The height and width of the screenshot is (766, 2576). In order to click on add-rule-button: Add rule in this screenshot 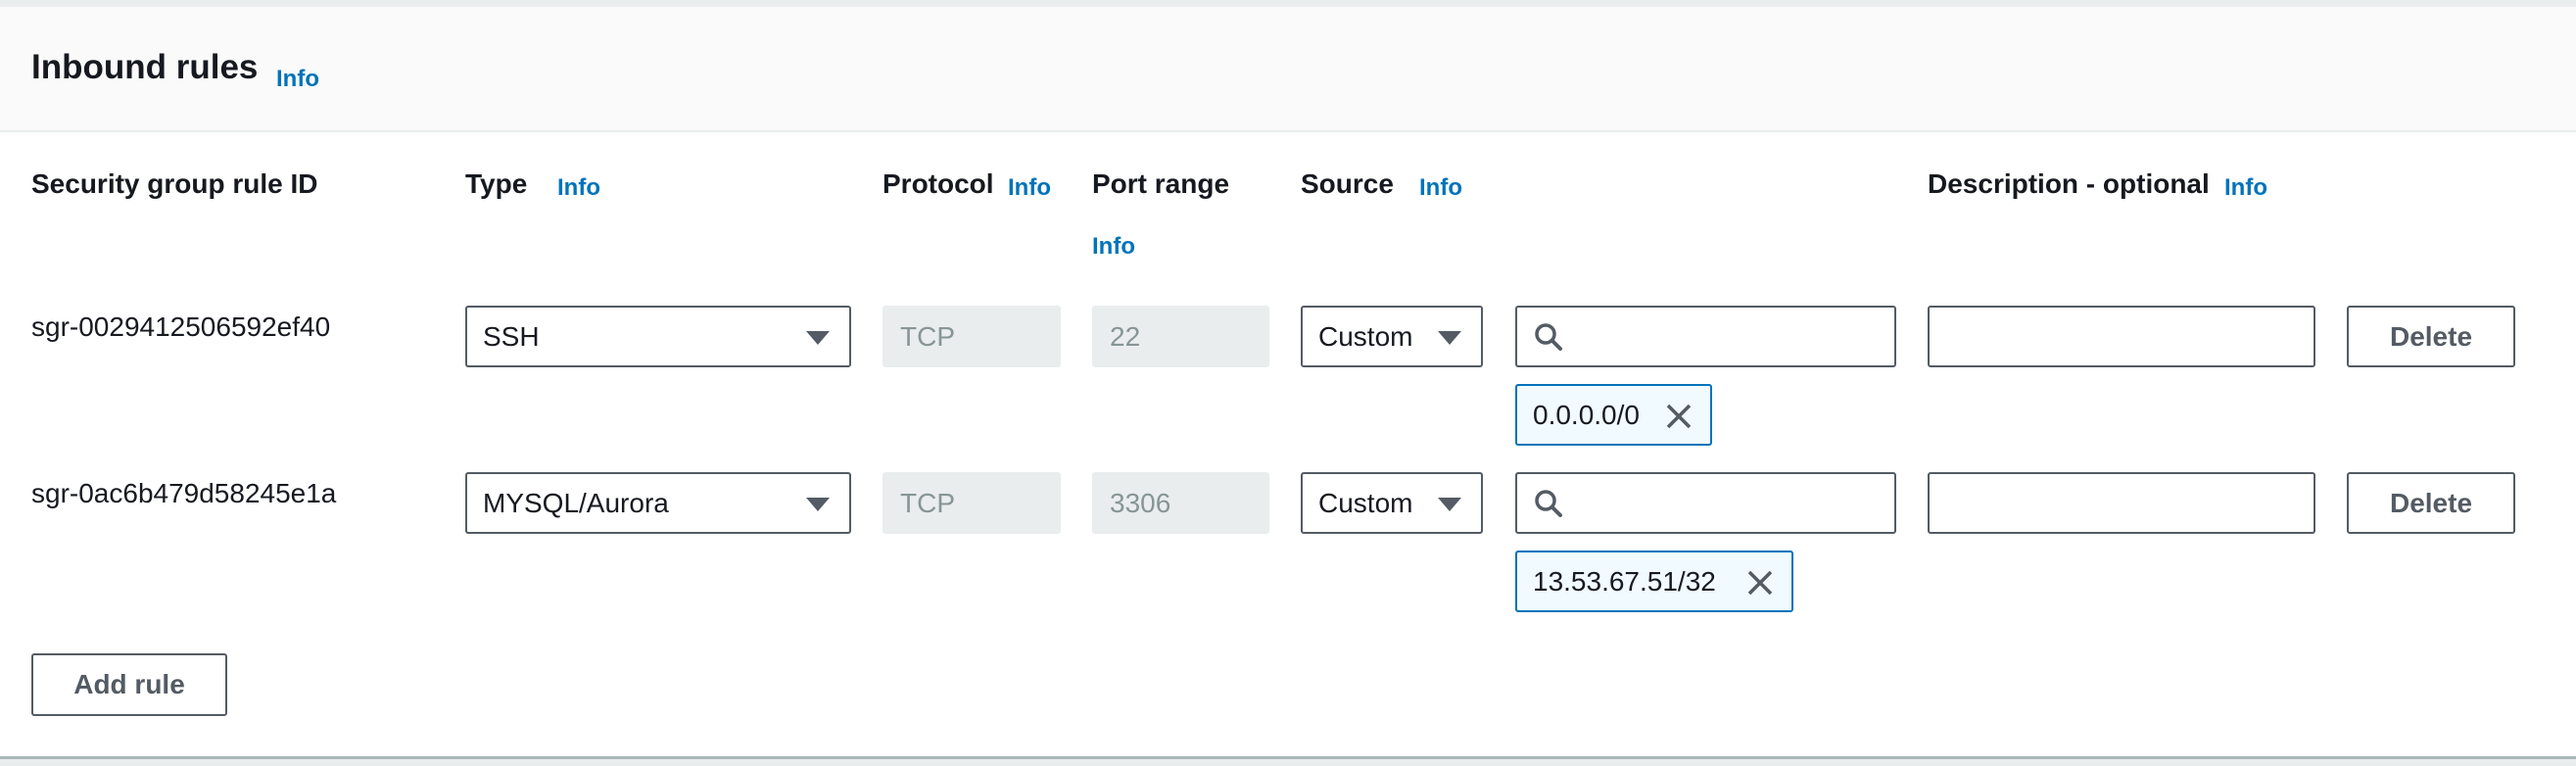, I will do `click(129, 685)`.